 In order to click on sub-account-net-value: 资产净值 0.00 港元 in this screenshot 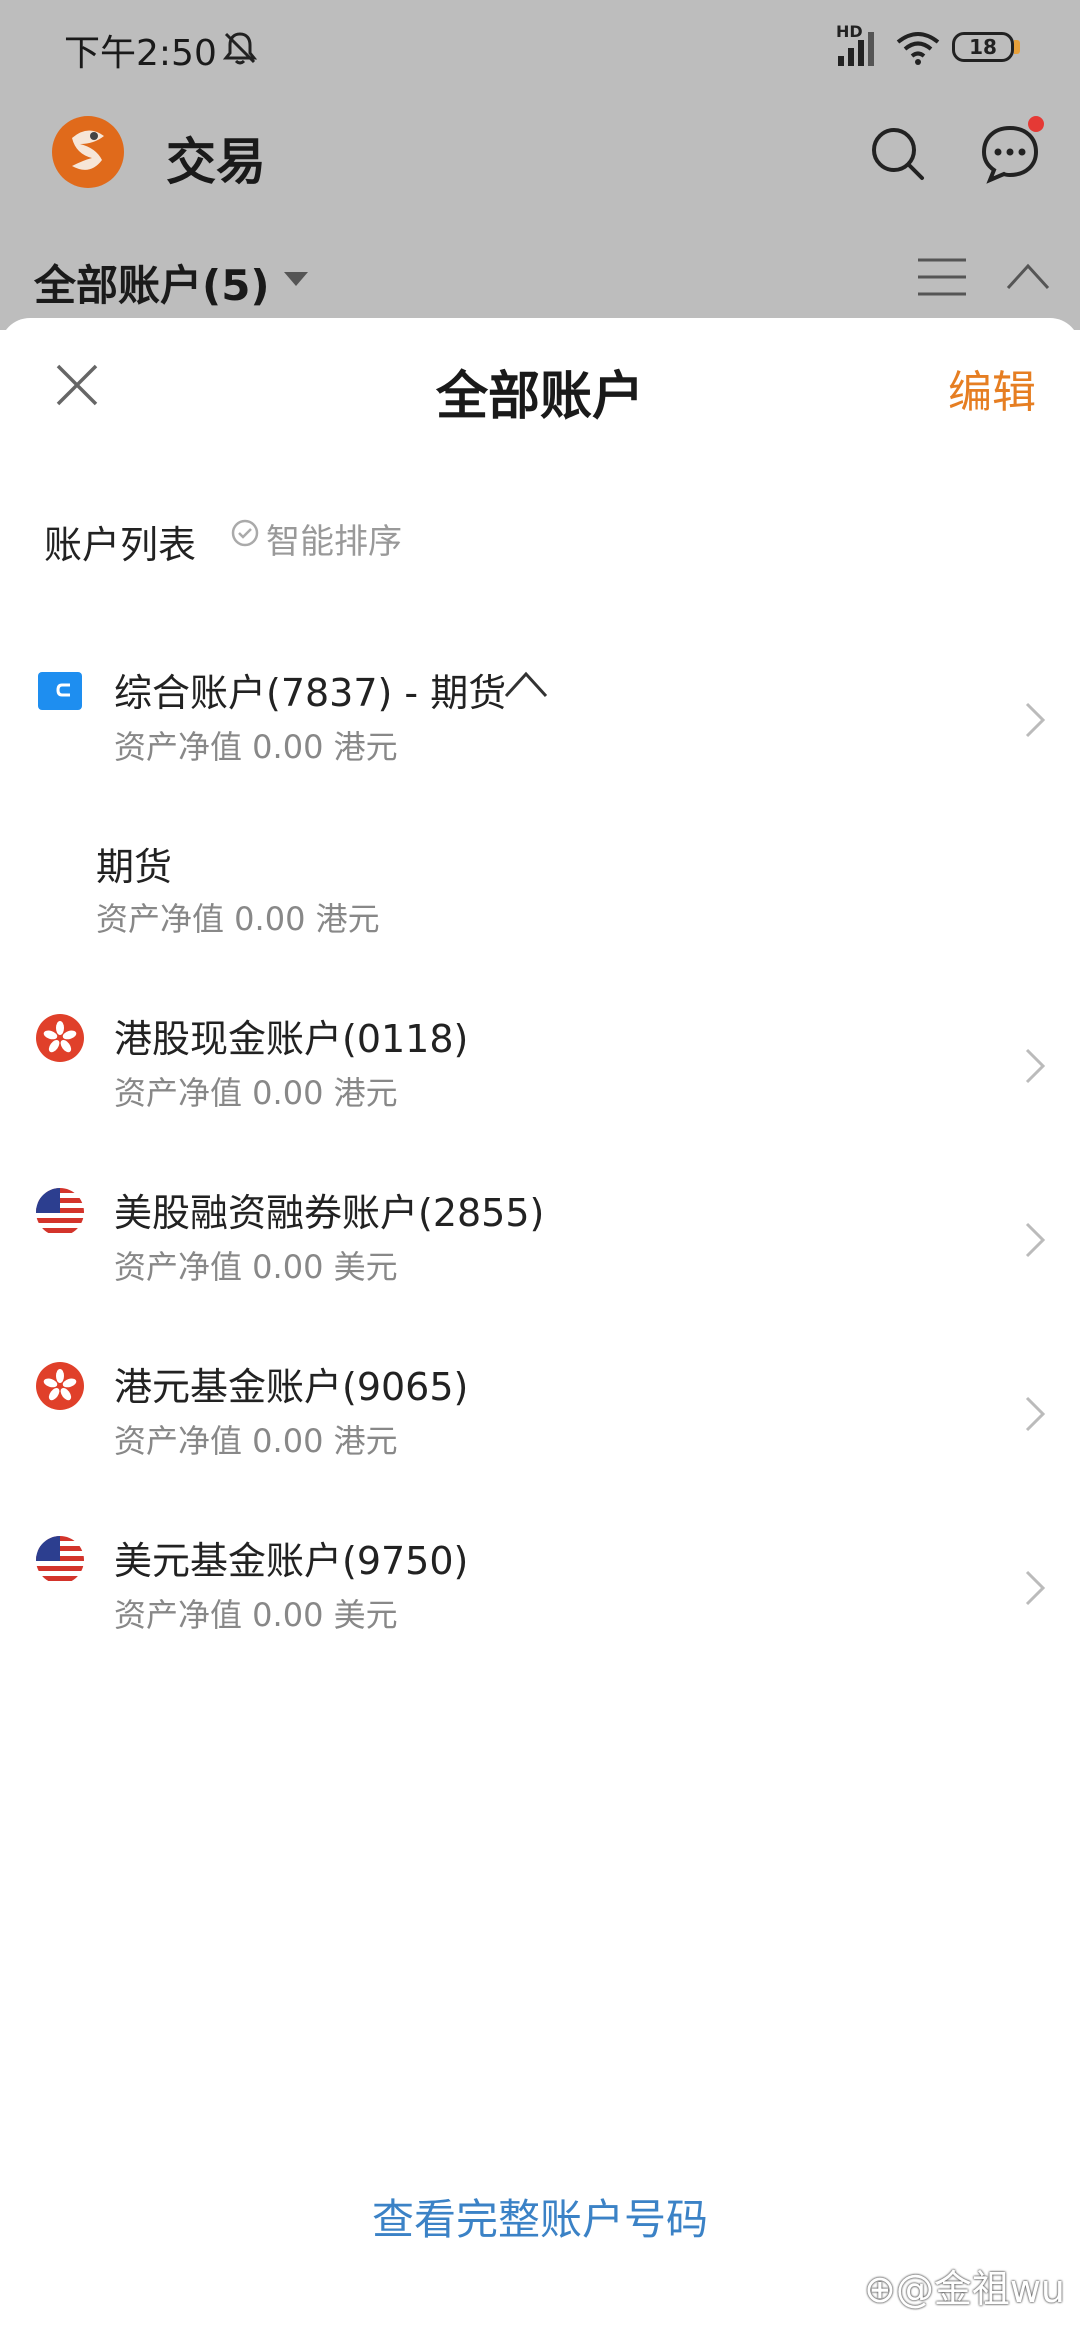, I will do `click(238, 919)`.